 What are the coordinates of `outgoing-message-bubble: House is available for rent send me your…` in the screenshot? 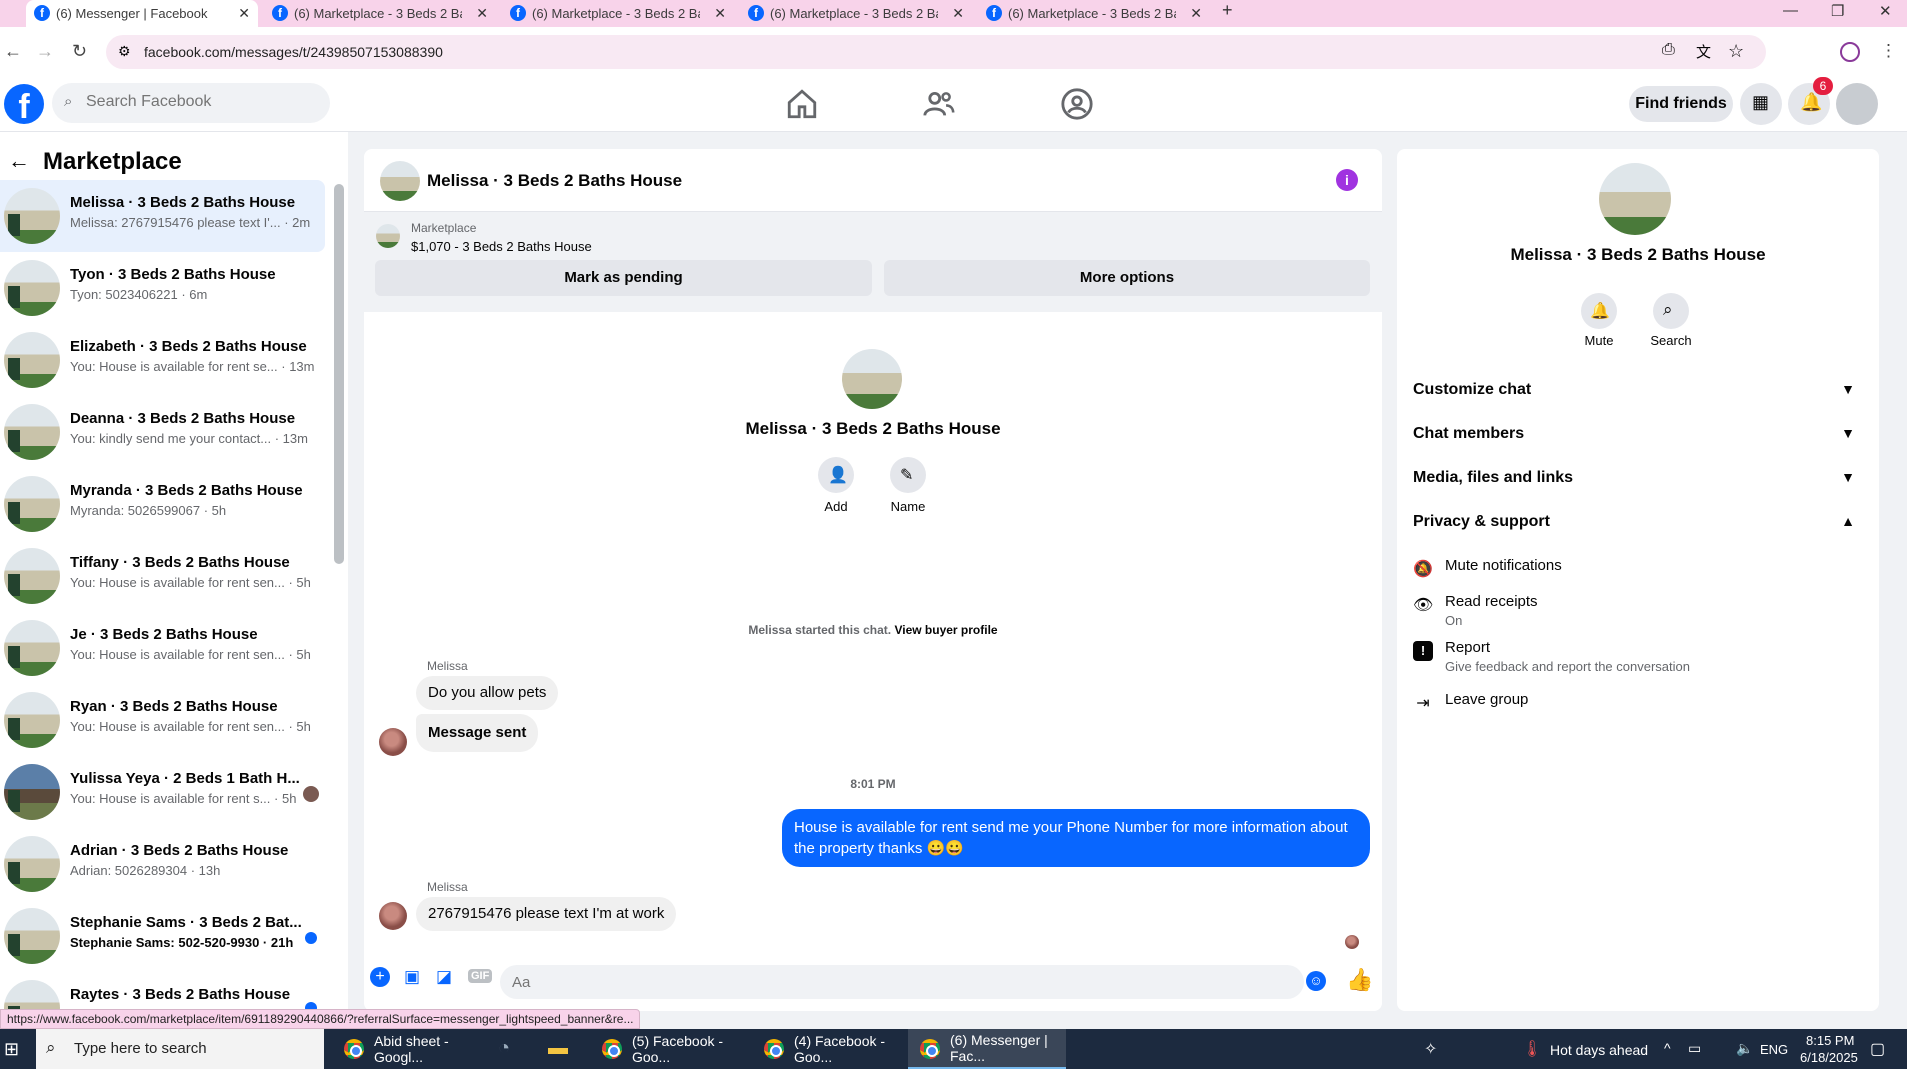 It's located at (1076, 838).